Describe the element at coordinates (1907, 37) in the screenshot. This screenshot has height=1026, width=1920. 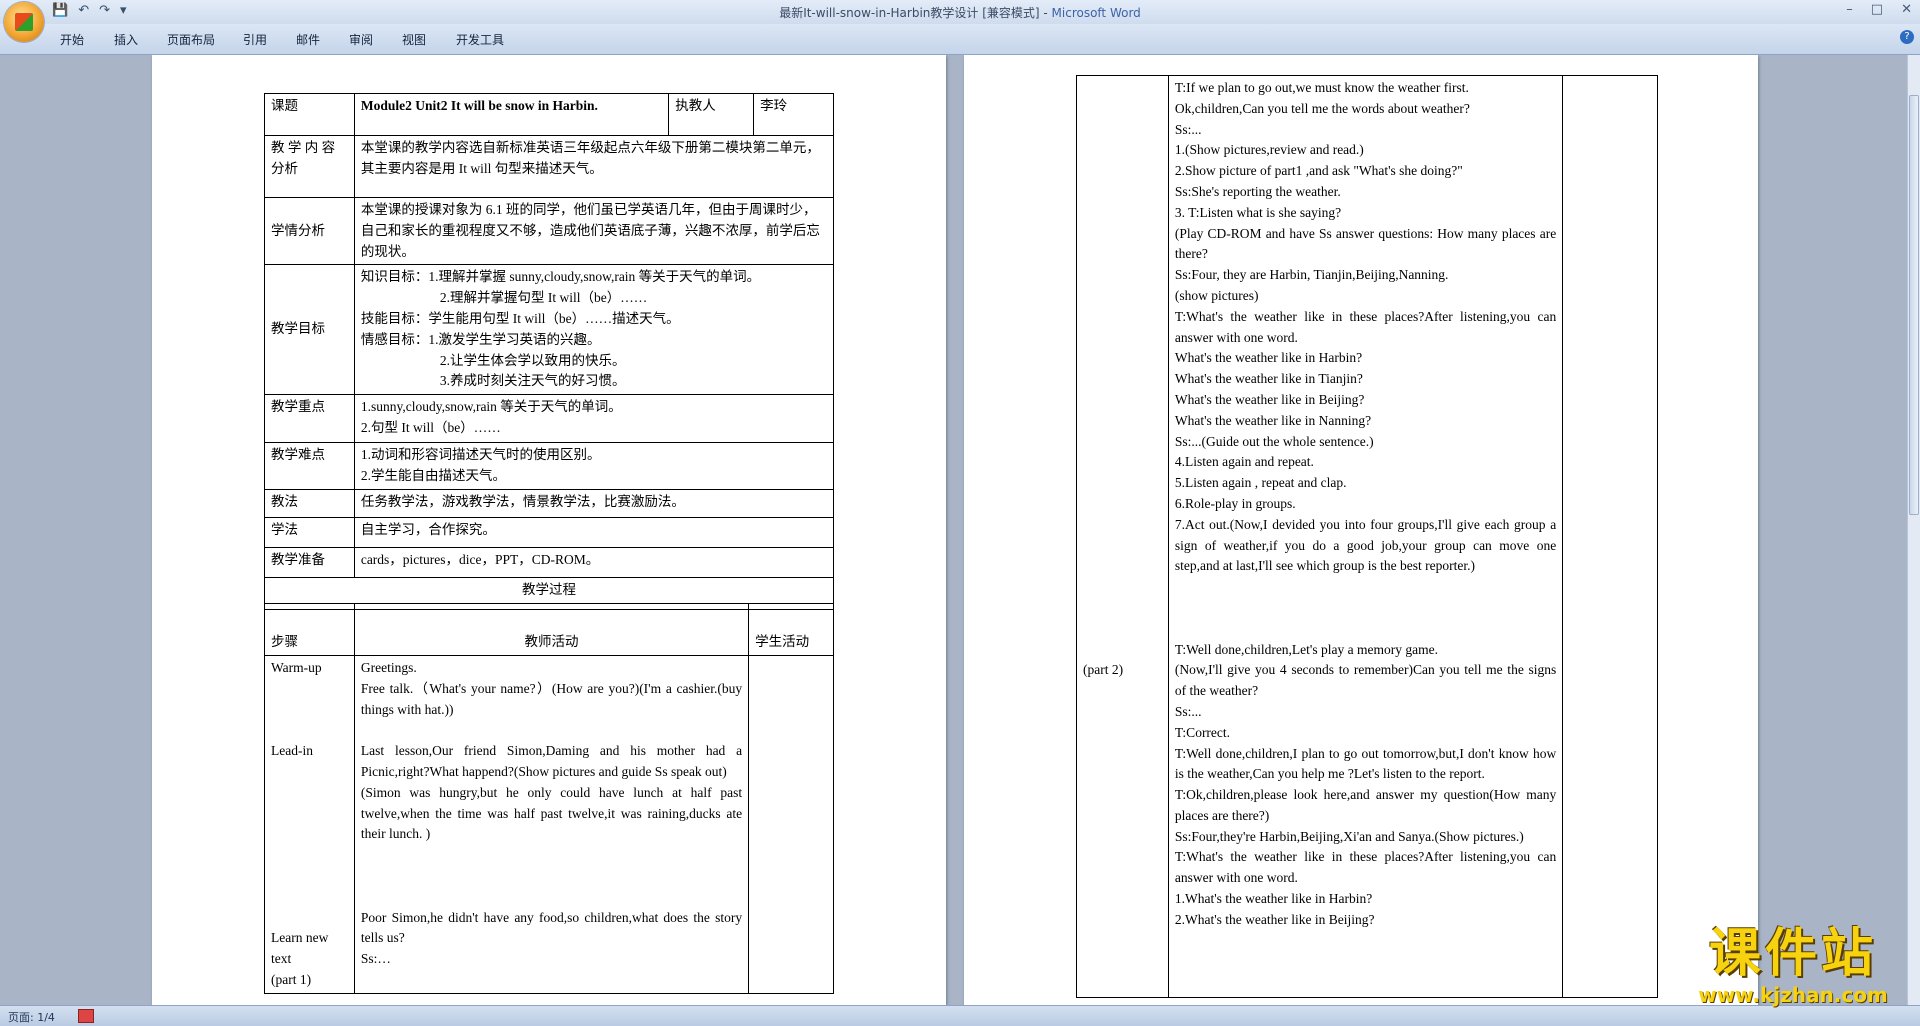
I see `help-icon: ?` at that location.